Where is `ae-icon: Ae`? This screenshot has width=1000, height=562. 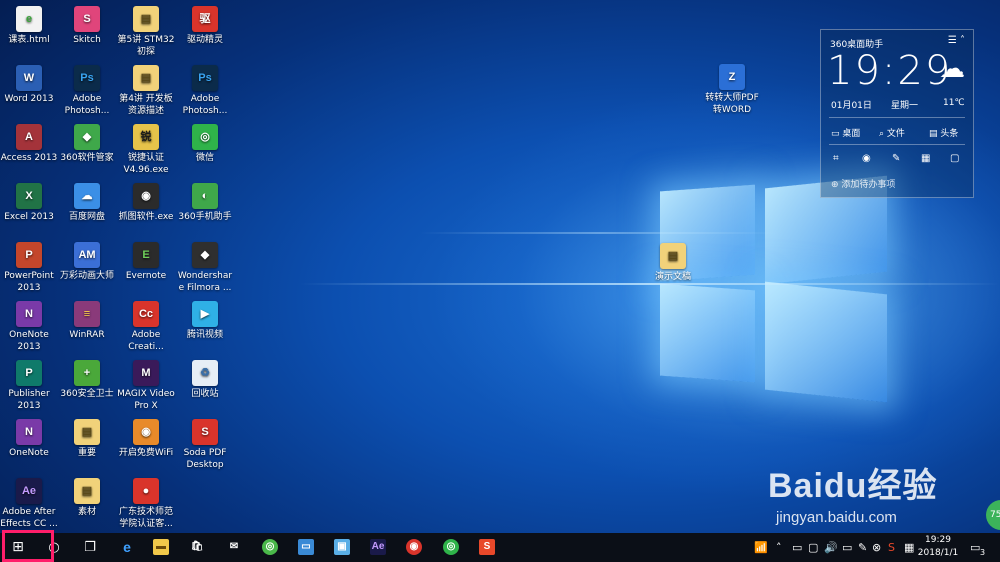
ae-icon: Ae is located at coordinates (378, 547).